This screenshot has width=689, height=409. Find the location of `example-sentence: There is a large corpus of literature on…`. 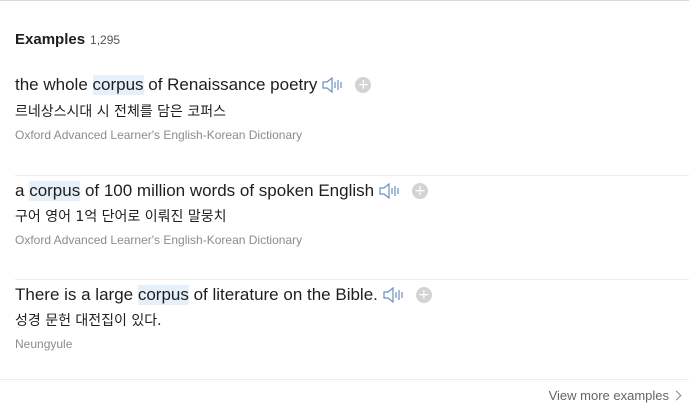

example-sentence: There is a large corpus of literature on… is located at coordinates (223, 295).